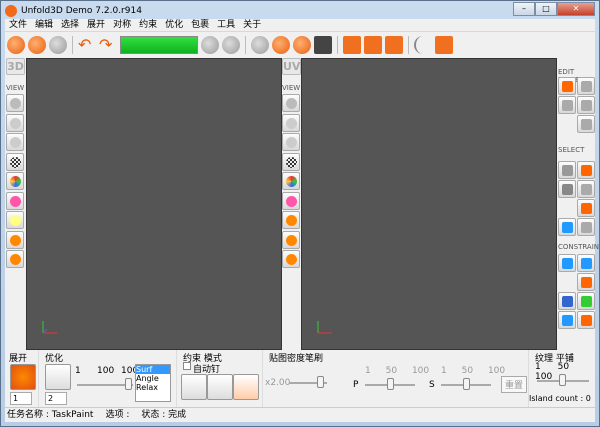 Image resolution: width=600 pixels, height=427 pixels. I want to click on uv-texture-button, so click(291, 200).